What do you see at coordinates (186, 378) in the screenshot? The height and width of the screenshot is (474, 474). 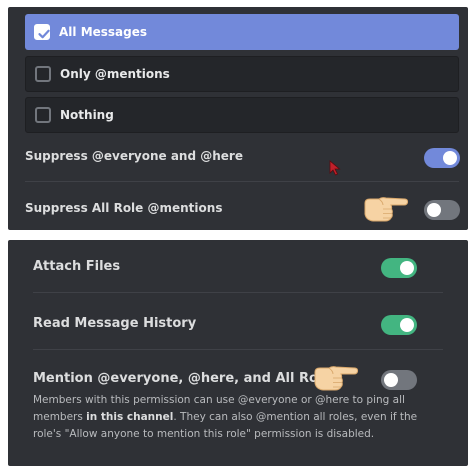 I see `mention-everyone-label: Mention @everyone, @here, and All Roles` at bounding box center [186, 378].